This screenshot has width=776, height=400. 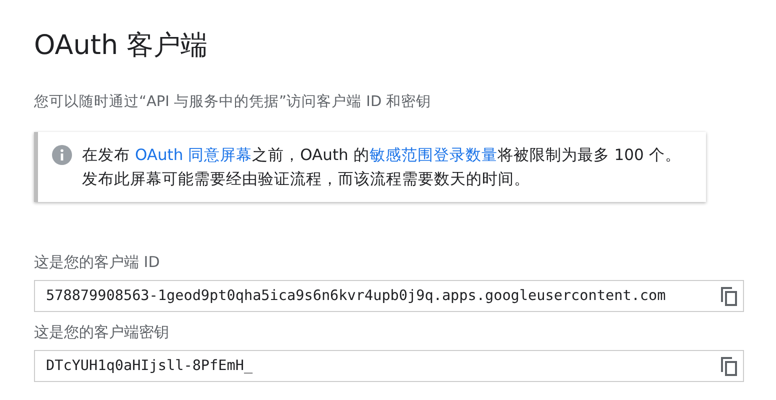 I want to click on subtitle-text: 您可以随时通过“API 与服务中的凭据”访问客户端 ID 和密钥, so click(x=233, y=102).